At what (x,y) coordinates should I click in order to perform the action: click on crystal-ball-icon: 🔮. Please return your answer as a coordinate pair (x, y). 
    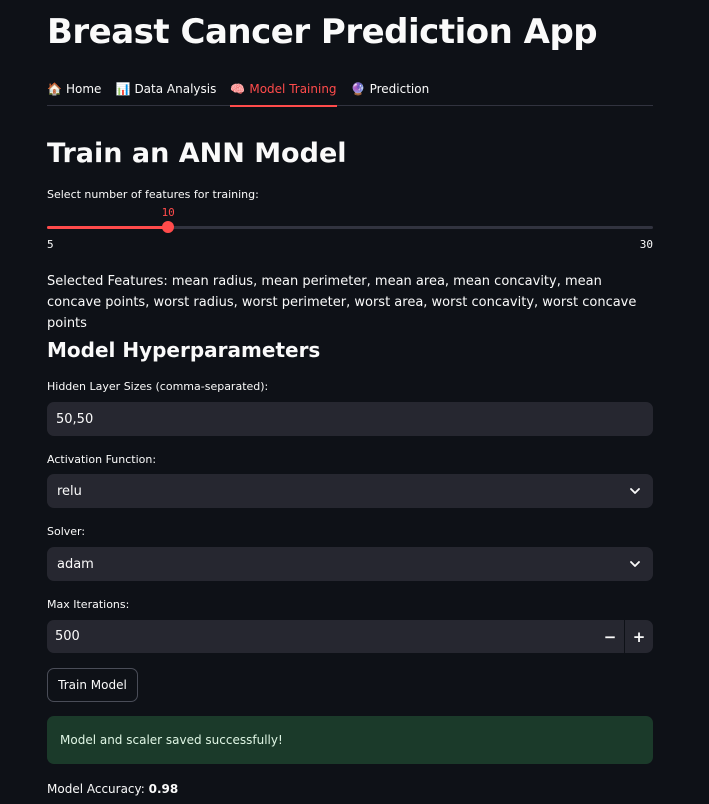
    Looking at the image, I should click on (358, 88).